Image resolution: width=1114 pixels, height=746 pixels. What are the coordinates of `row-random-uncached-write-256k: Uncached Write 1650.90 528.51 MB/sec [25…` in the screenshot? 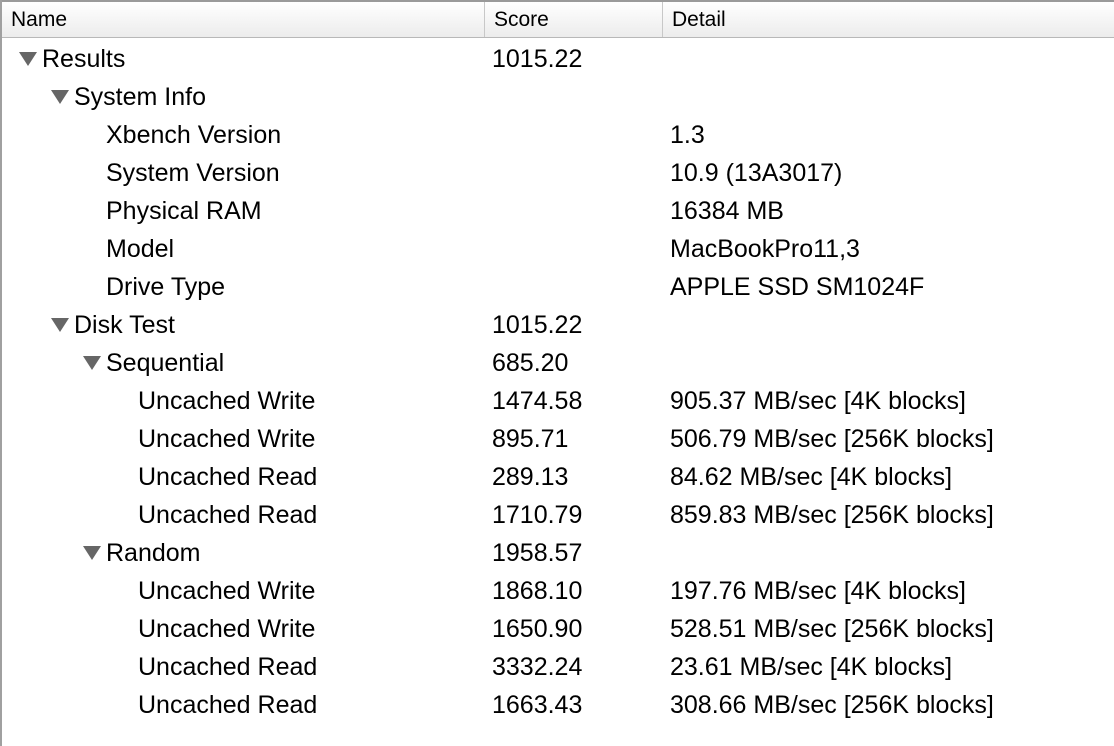 It's located at (558, 628).